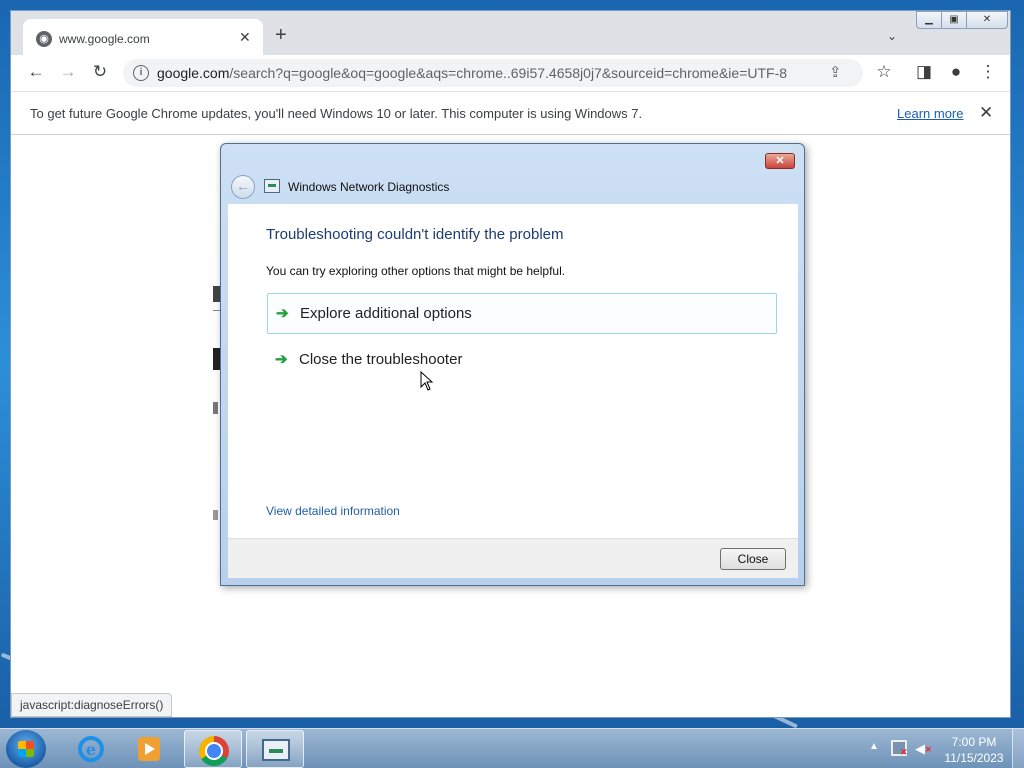 Image resolution: width=1024 pixels, height=768 pixels. I want to click on mouse-cursor-icon, so click(427, 381).